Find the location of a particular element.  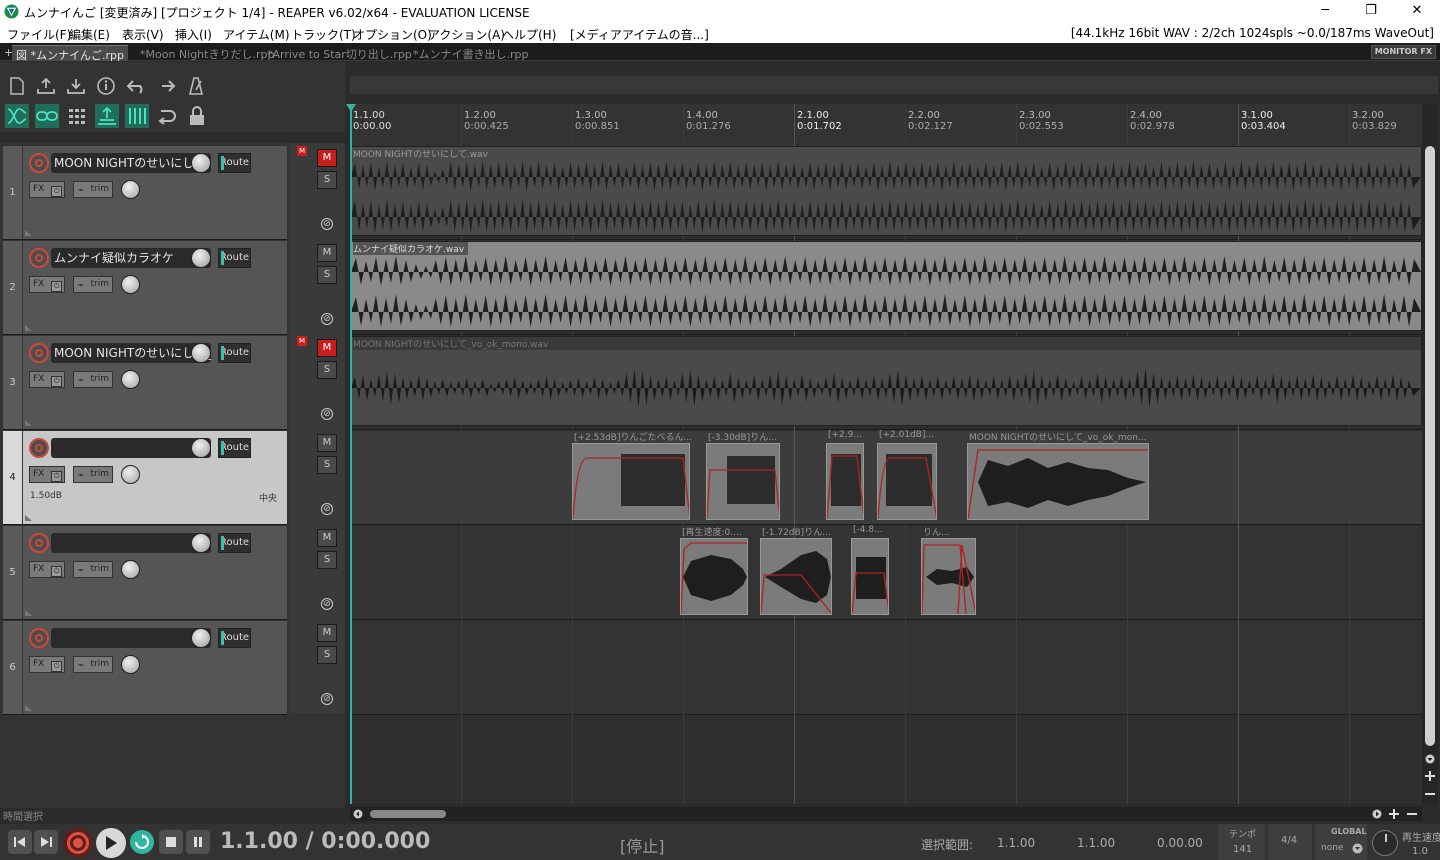

timesig-box: 4/4 is located at coordinates (1290, 842).